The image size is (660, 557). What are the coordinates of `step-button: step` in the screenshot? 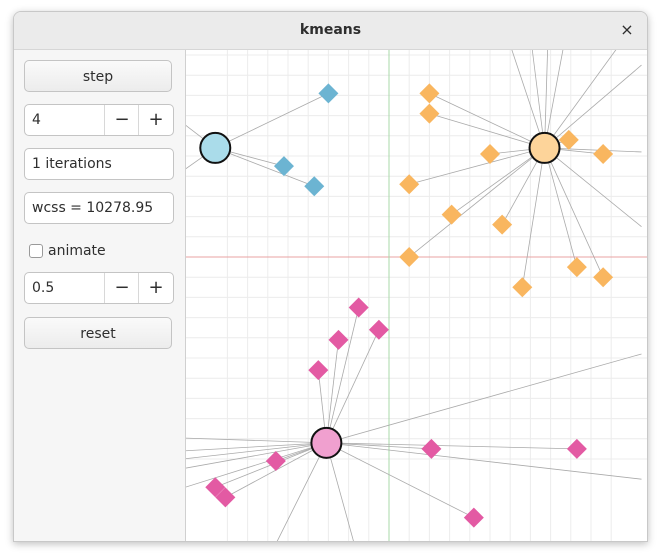 It's located at (98, 76).